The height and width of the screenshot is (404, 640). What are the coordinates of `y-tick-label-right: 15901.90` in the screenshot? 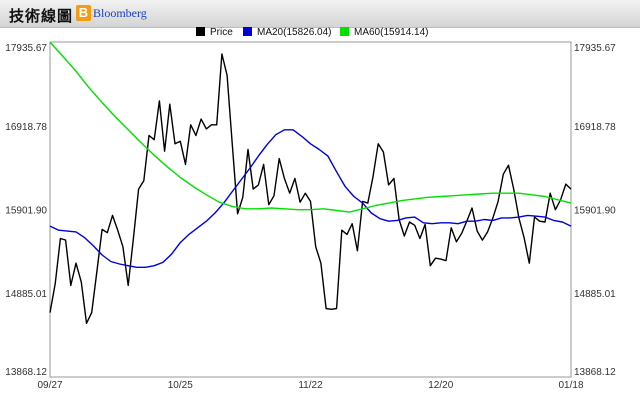 It's located at (595, 210).